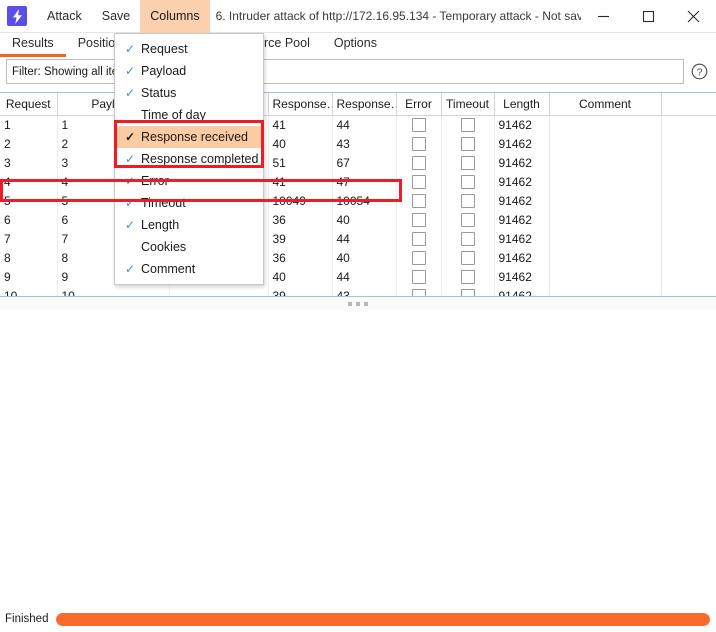 The width and height of the screenshot is (716, 632). Describe the element at coordinates (189, 71) in the screenshot. I see `menu-item-payload: ✓ Payload` at that location.